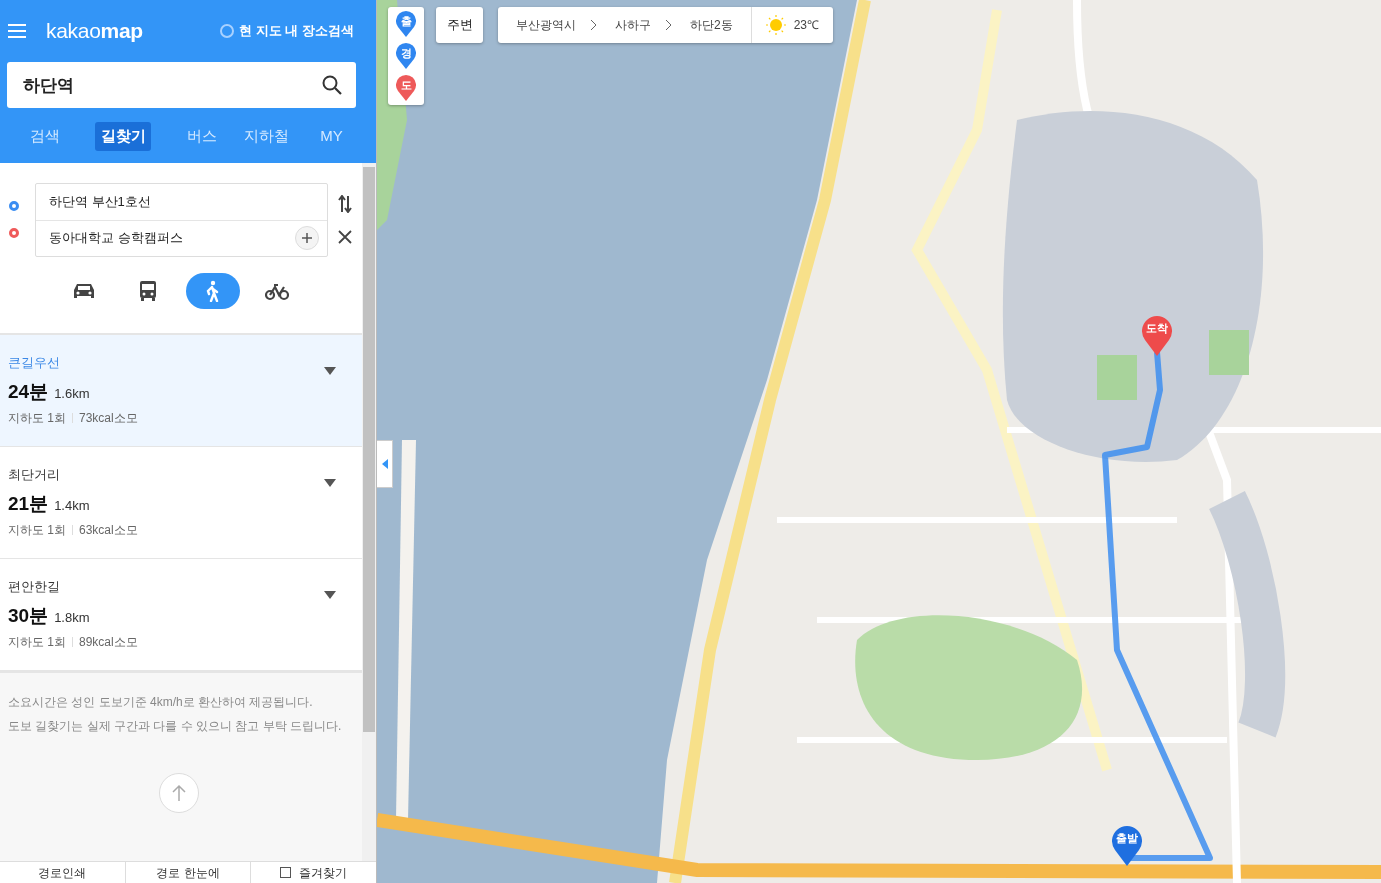  Describe the element at coordinates (369, 511) in the screenshot. I see `scrollbar` at that location.